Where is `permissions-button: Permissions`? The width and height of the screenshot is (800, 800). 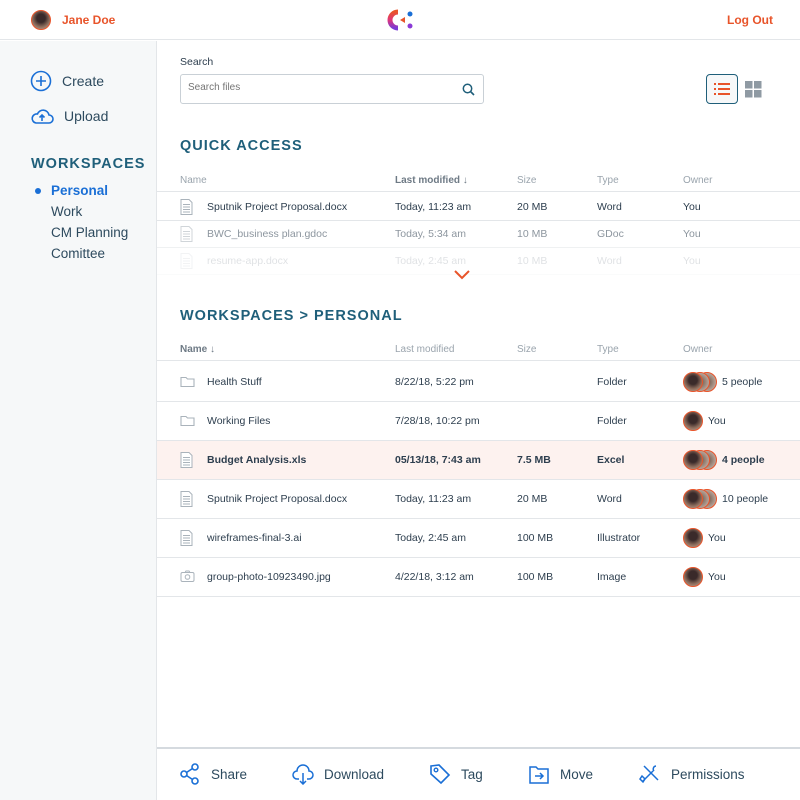
permissions-button: Permissions is located at coordinates (692, 774).